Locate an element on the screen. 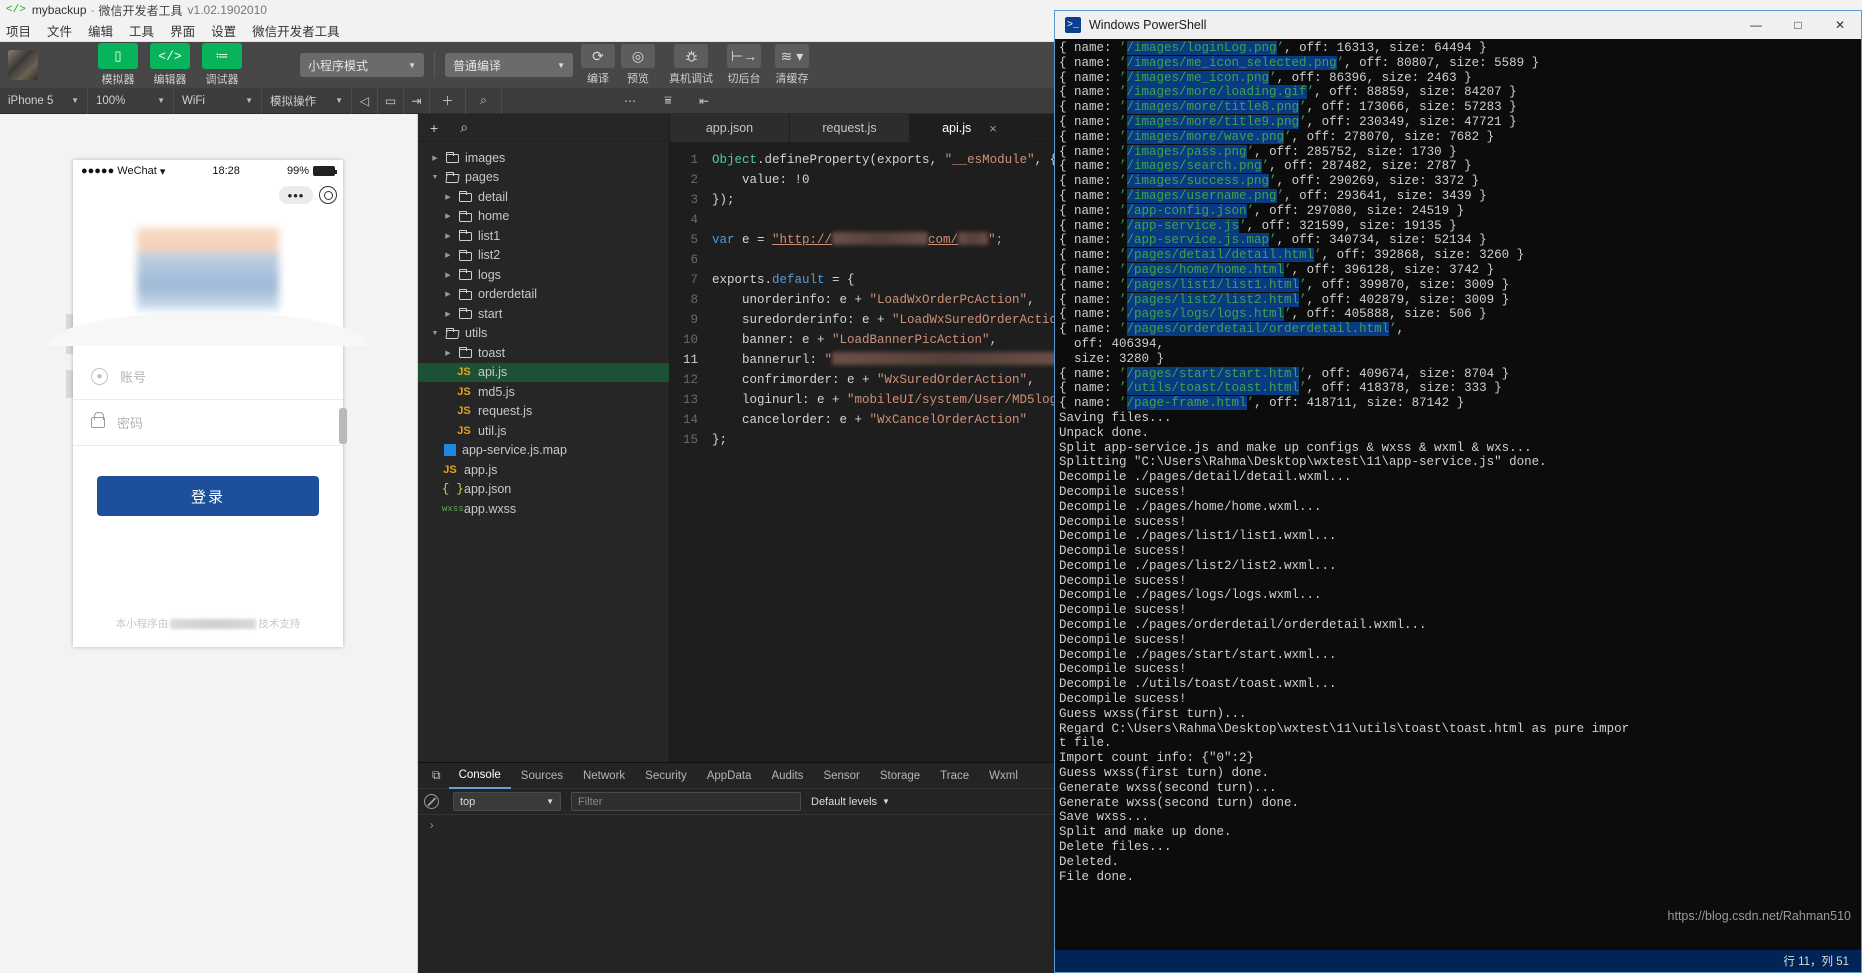 The height and width of the screenshot is (973, 1862). chevron-right-icon: ▶ is located at coordinates (448, 236).